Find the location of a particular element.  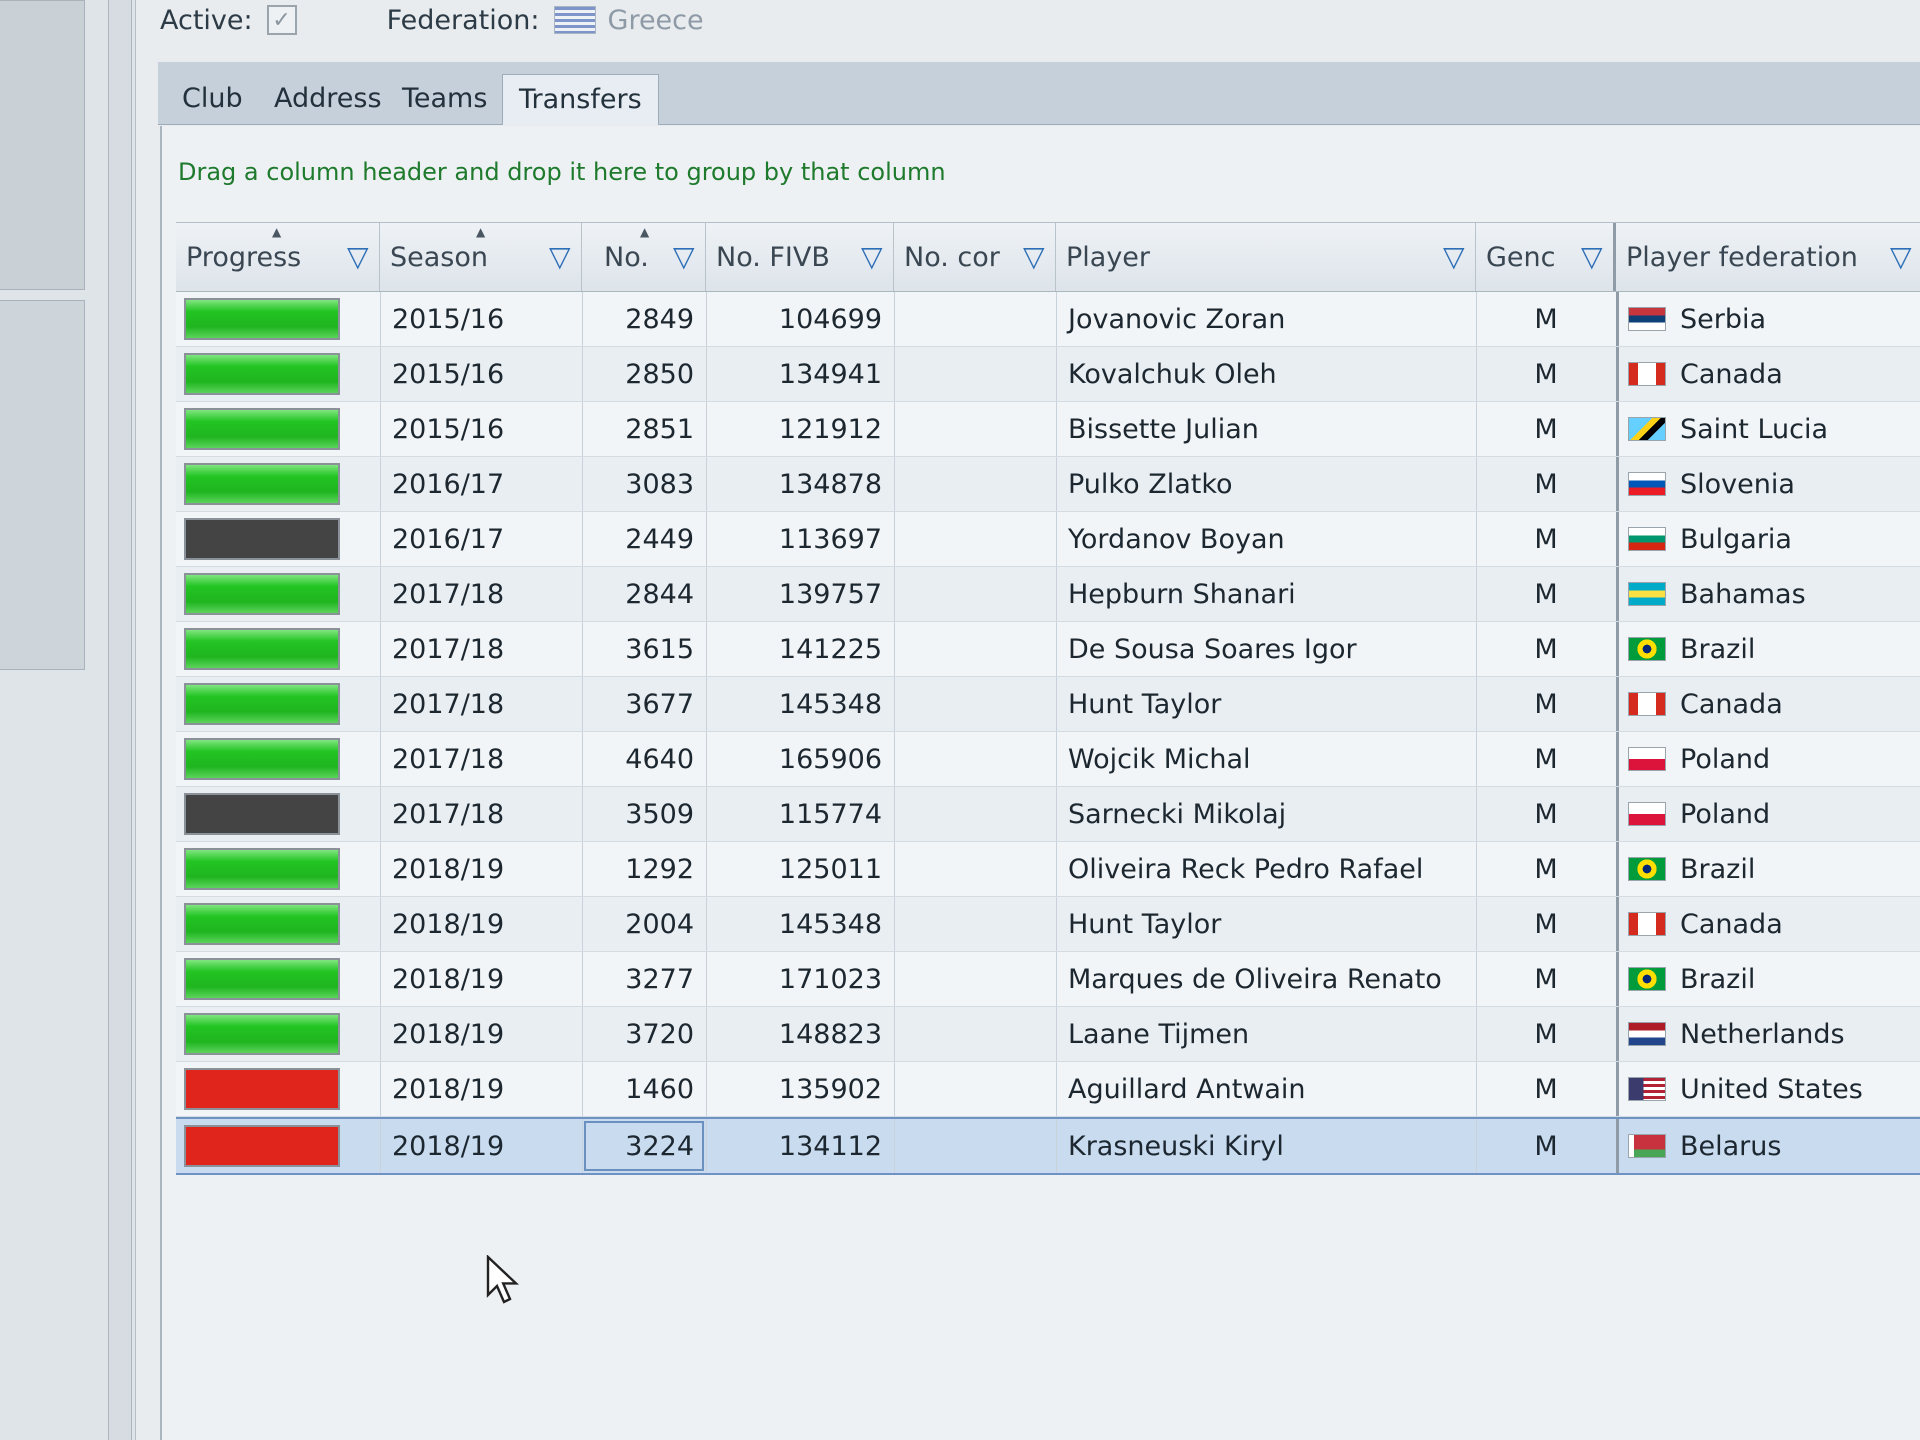

fivb-cell: 145348 is located at coordinates (830, 924).